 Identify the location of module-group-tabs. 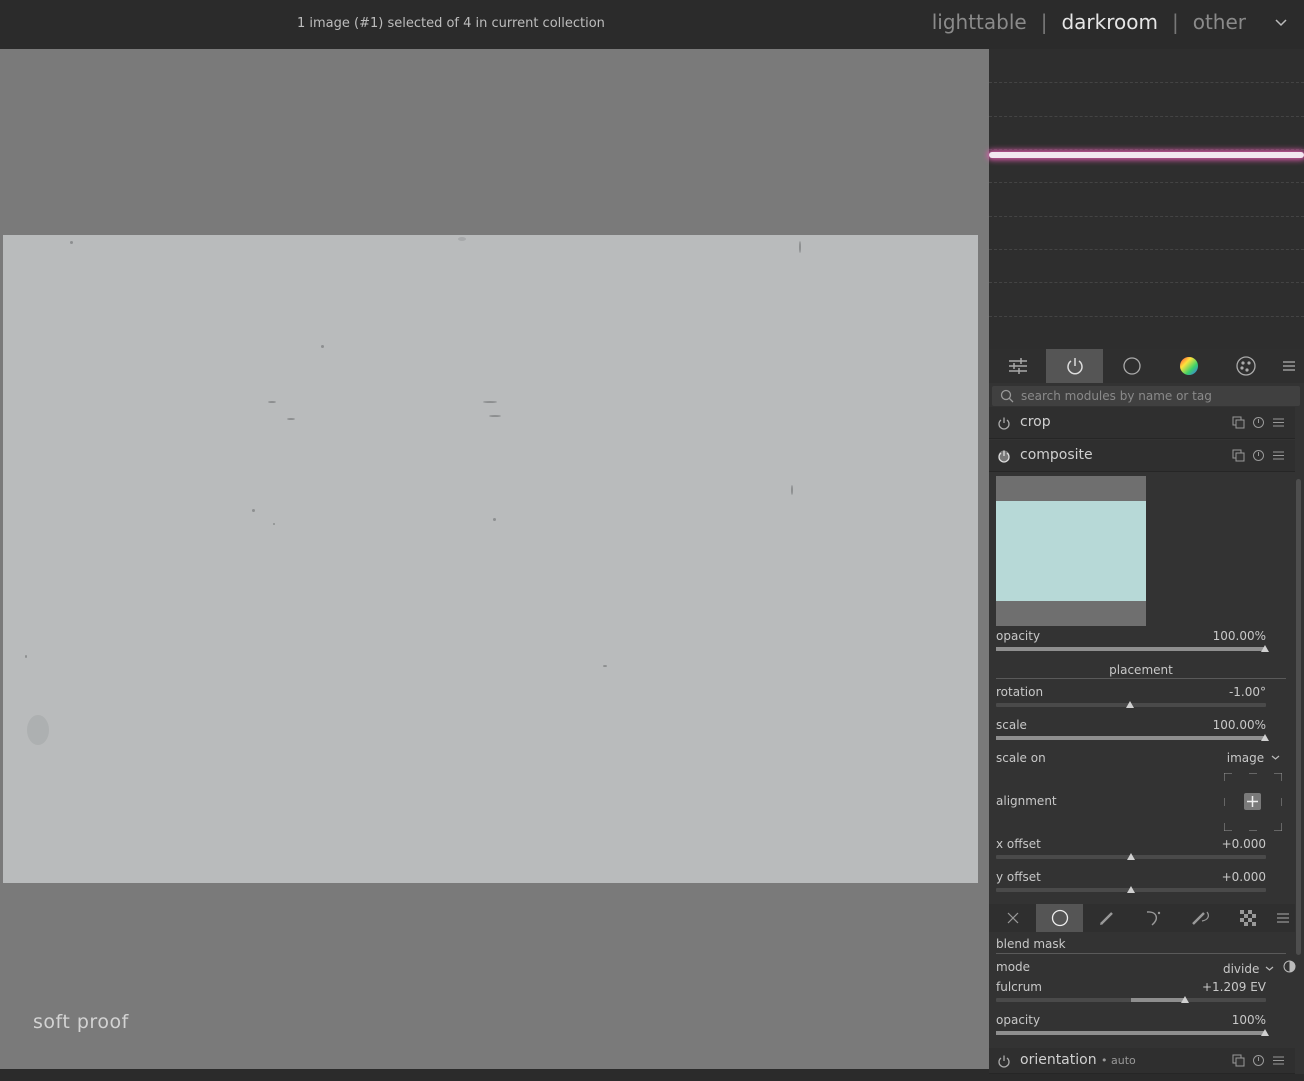
(1146, 366).